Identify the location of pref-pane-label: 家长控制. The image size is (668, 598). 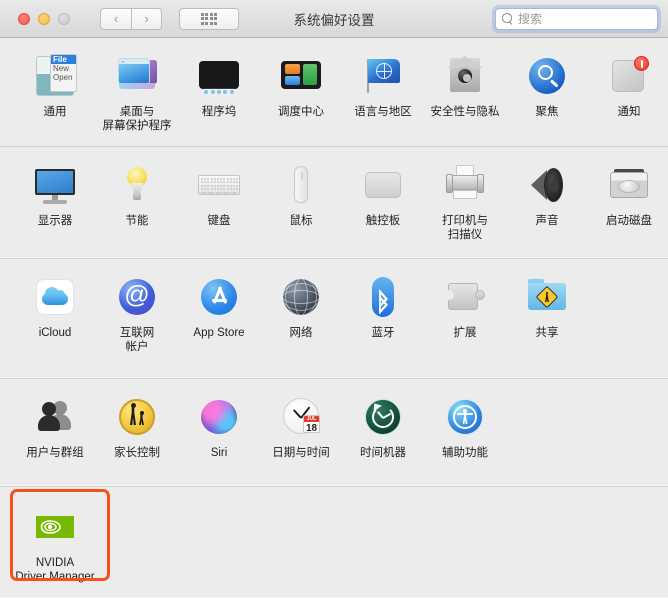
(137, 453).